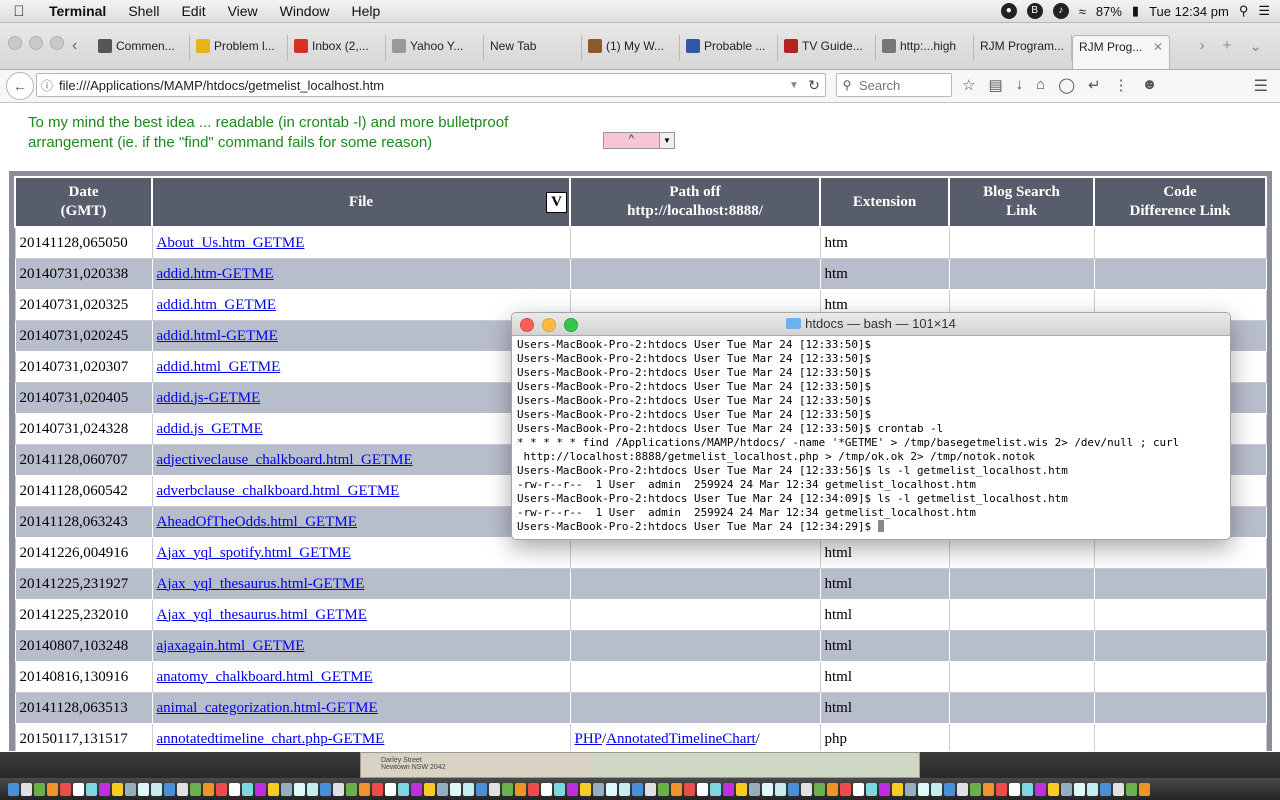 The width and height of the screenshot is (1280, 800). Describe the element at coordinates (1066, 85) in the screenshot. I see `sync-icon: ◯` at that location.